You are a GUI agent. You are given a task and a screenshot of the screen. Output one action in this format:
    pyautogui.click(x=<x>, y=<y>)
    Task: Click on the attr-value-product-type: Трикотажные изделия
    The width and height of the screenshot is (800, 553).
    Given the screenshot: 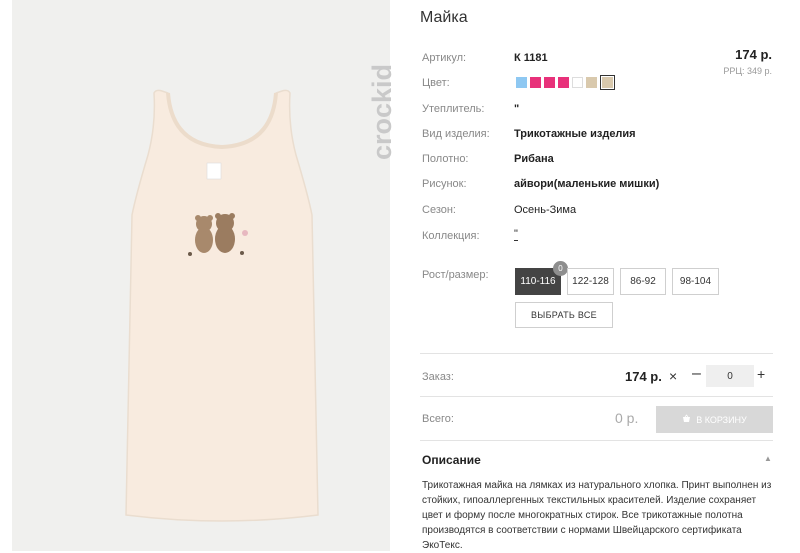 What is the action you would take?
    pyautogui.click(x=575, y=134)
    